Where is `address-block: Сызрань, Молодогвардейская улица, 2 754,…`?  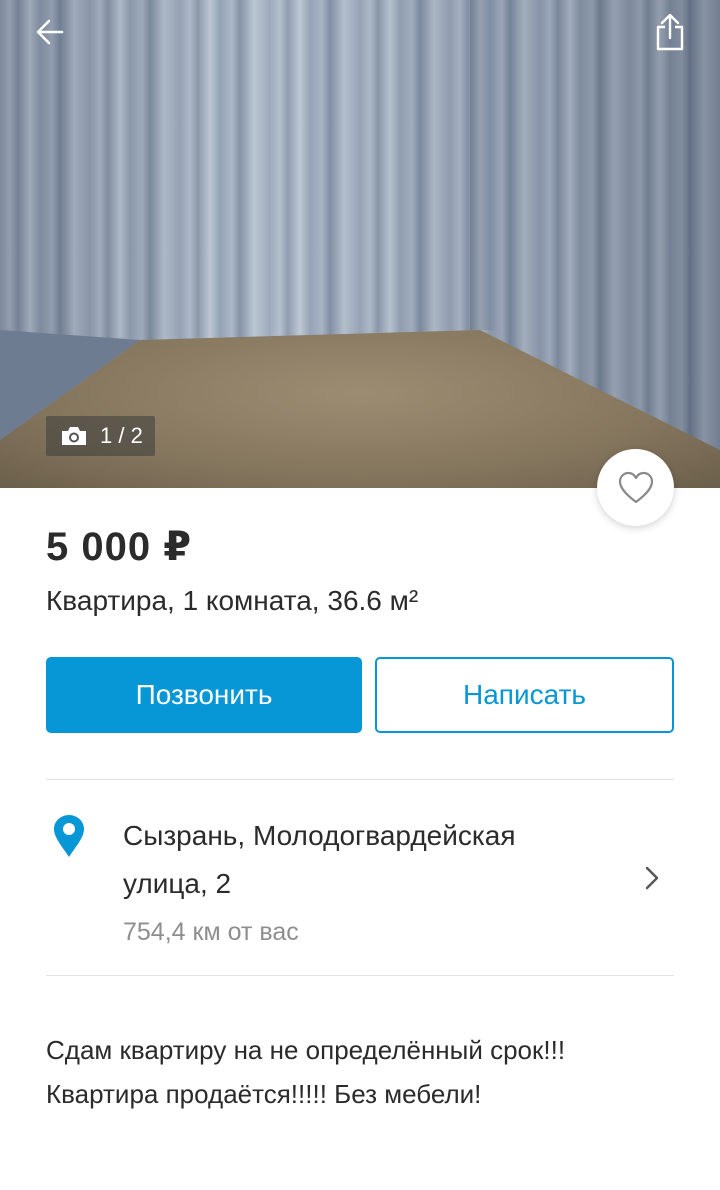
address-block: Сызрань, Молодогвардейская улица, 2 754,… is located at coordinates (363, 879).